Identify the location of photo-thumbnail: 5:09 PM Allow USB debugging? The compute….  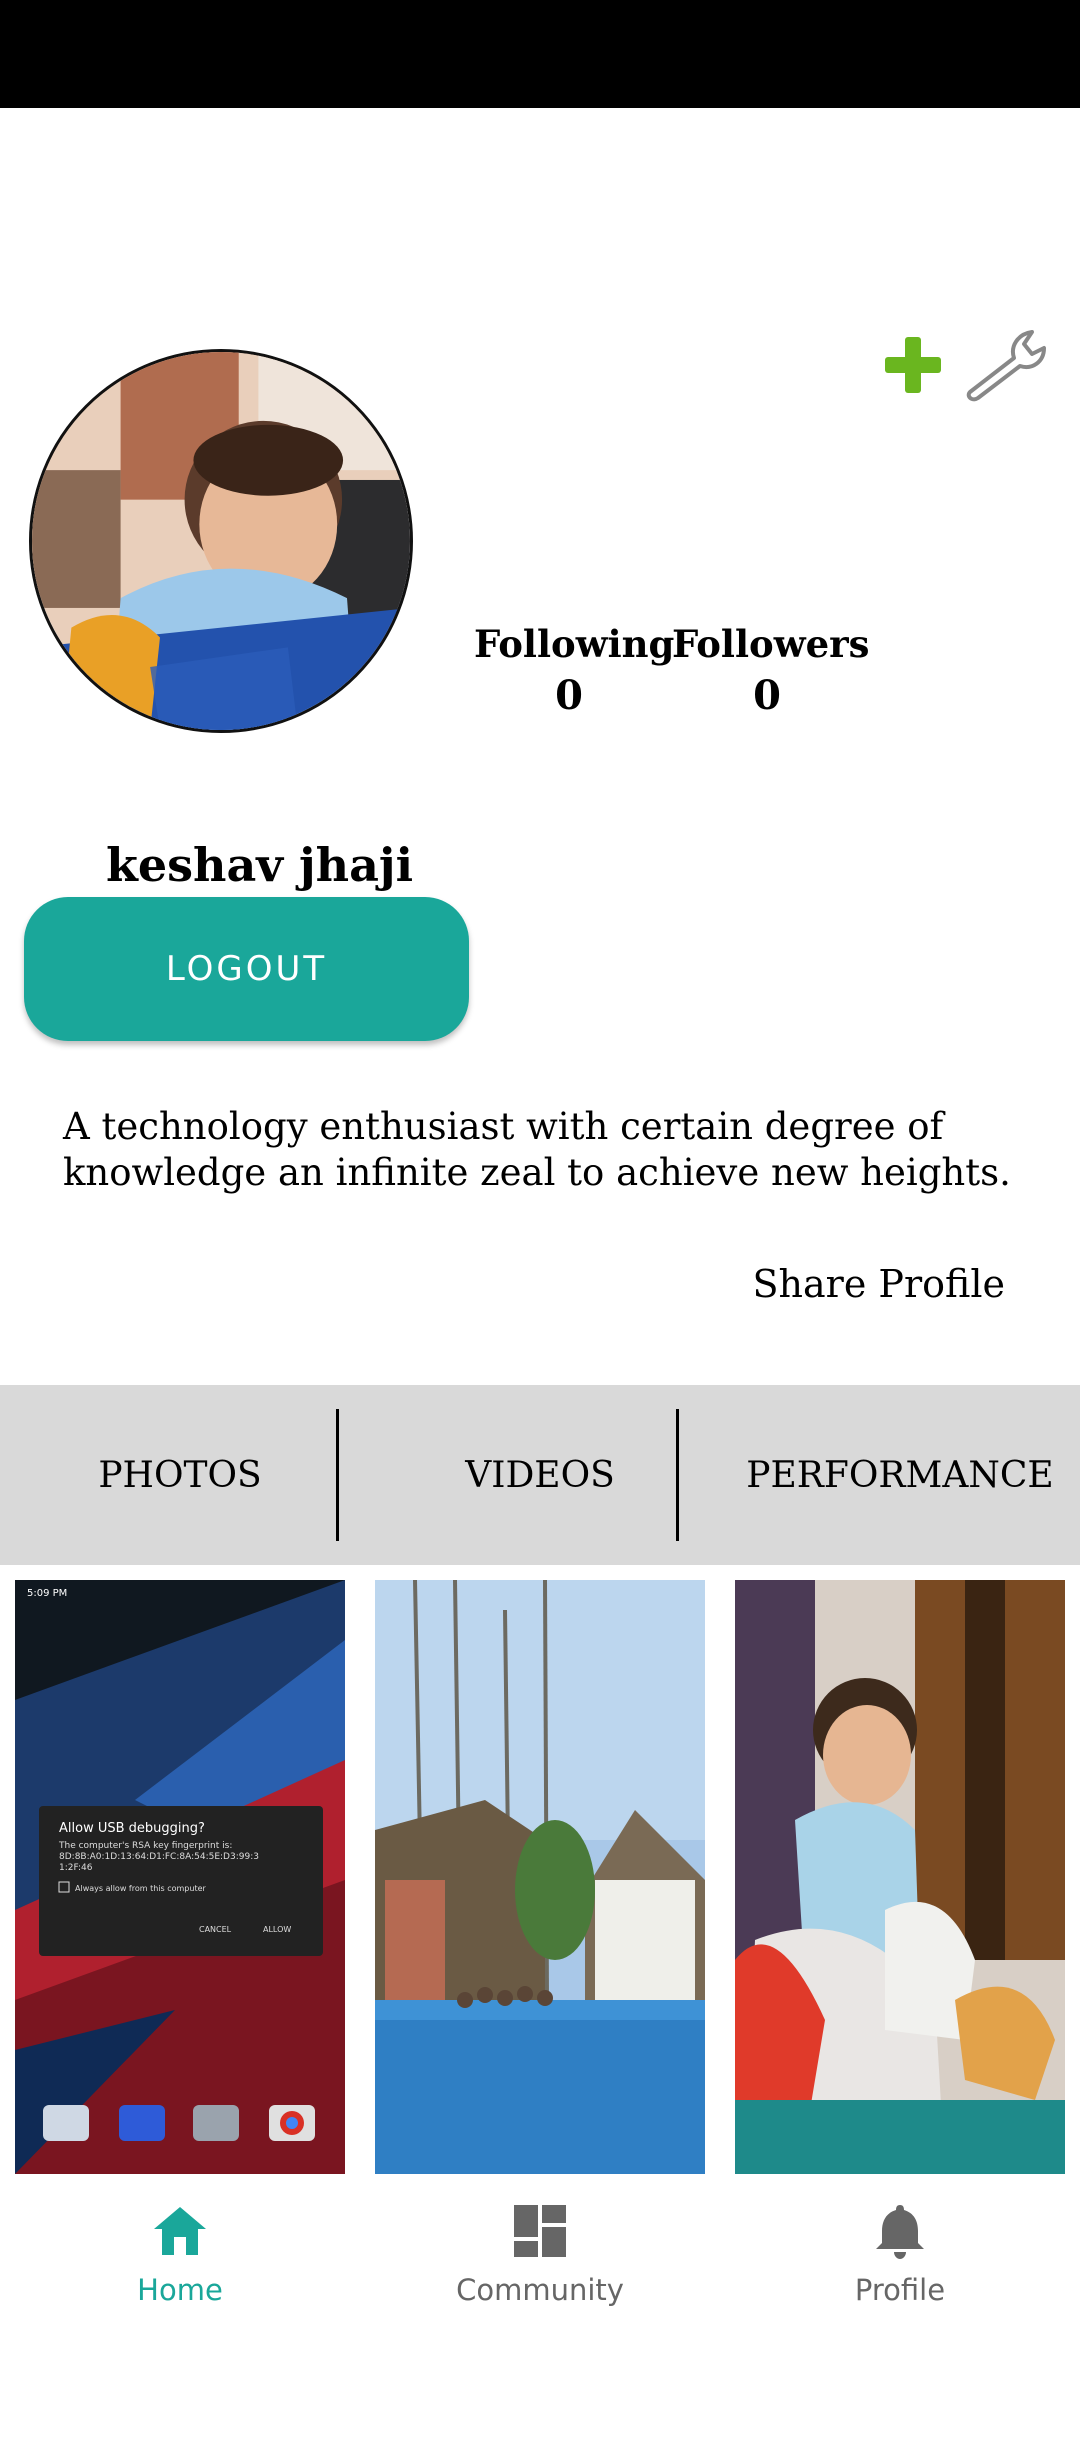
(180, 1877).